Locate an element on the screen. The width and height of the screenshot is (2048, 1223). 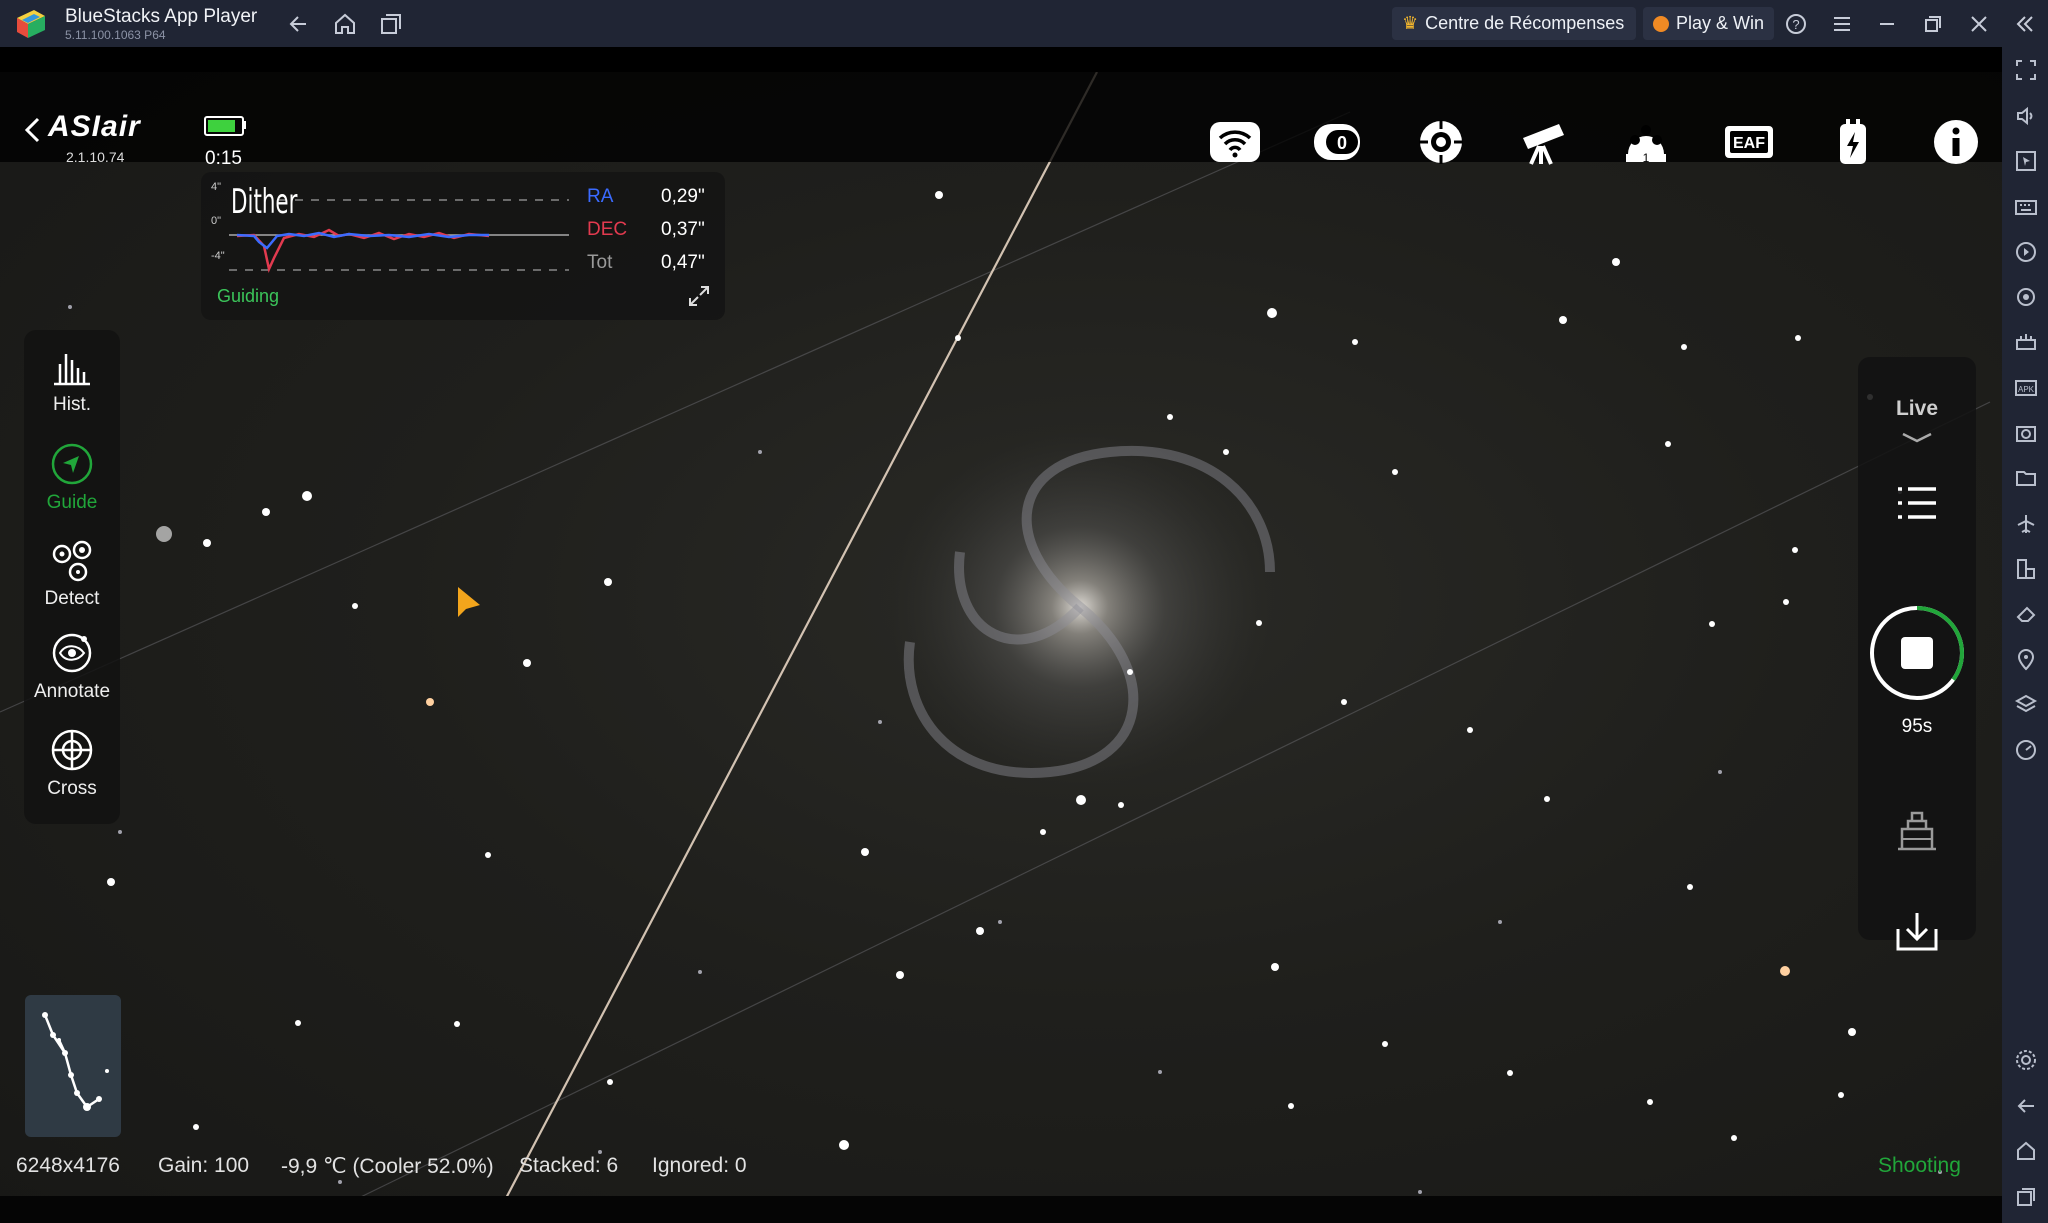
ra-value: 0,29" is located at coordinates (683, 196).